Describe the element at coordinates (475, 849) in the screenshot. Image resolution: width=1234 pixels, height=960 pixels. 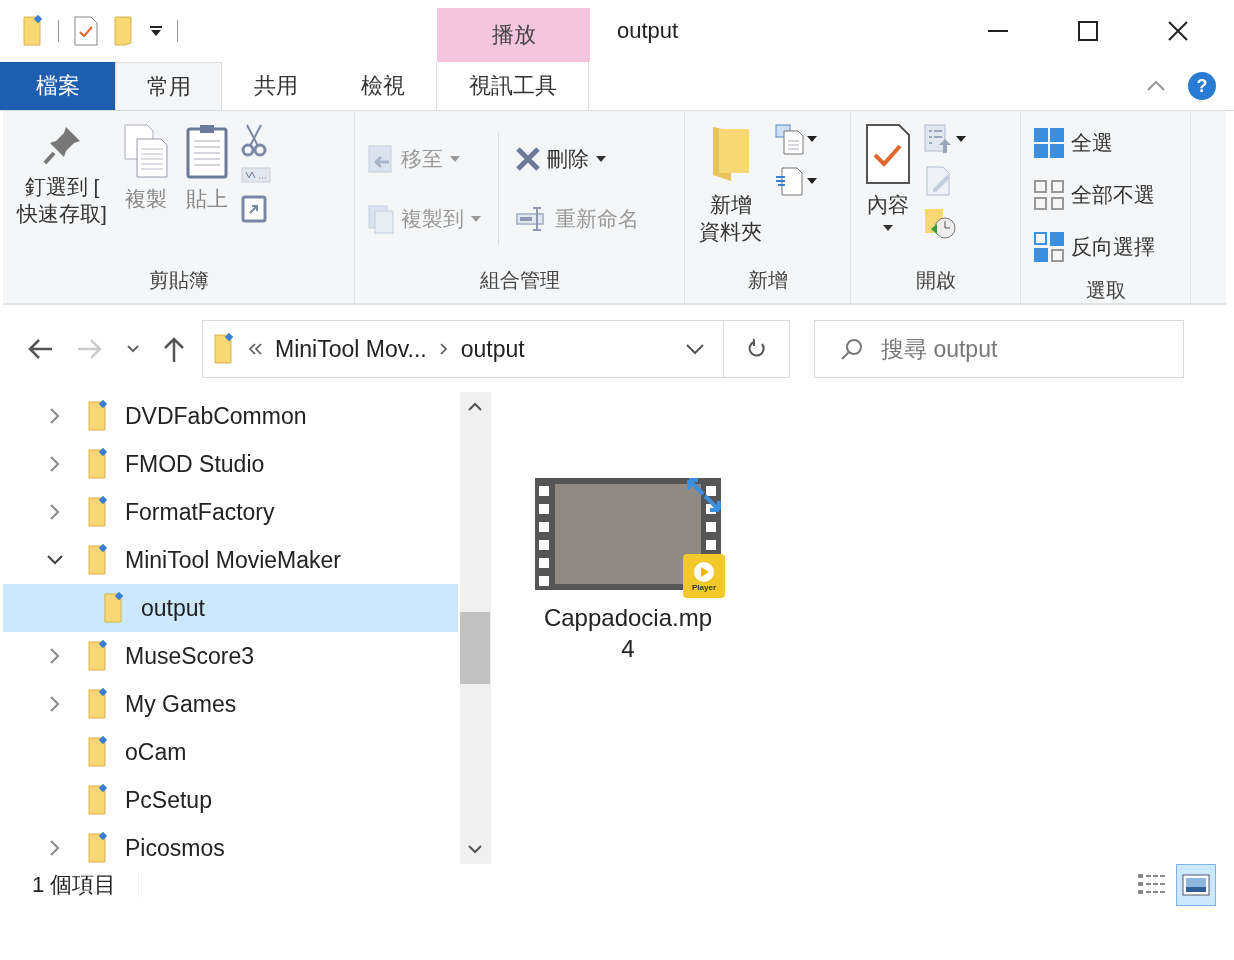
I see `scroll-down-icon` at that location.